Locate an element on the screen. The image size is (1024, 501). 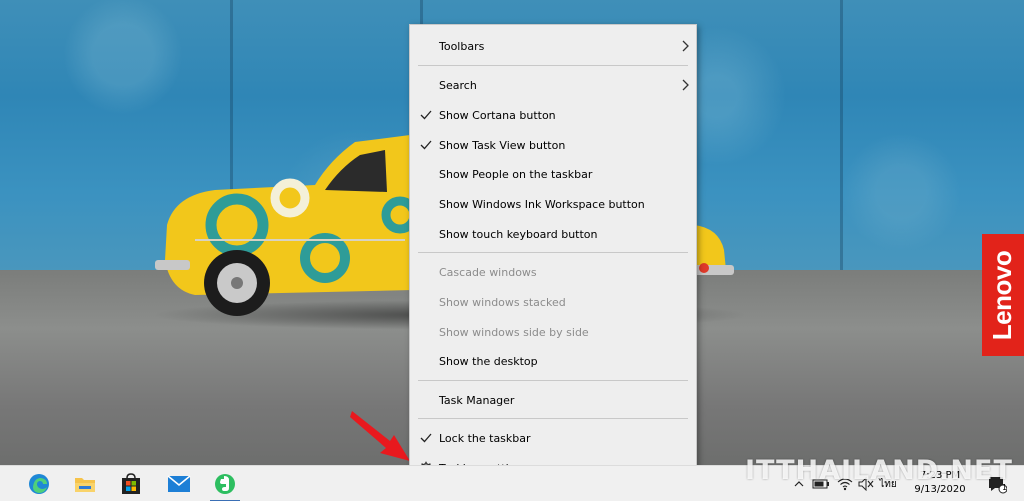
taskbar-app-file-explorer is located at coordinates (85, 483).